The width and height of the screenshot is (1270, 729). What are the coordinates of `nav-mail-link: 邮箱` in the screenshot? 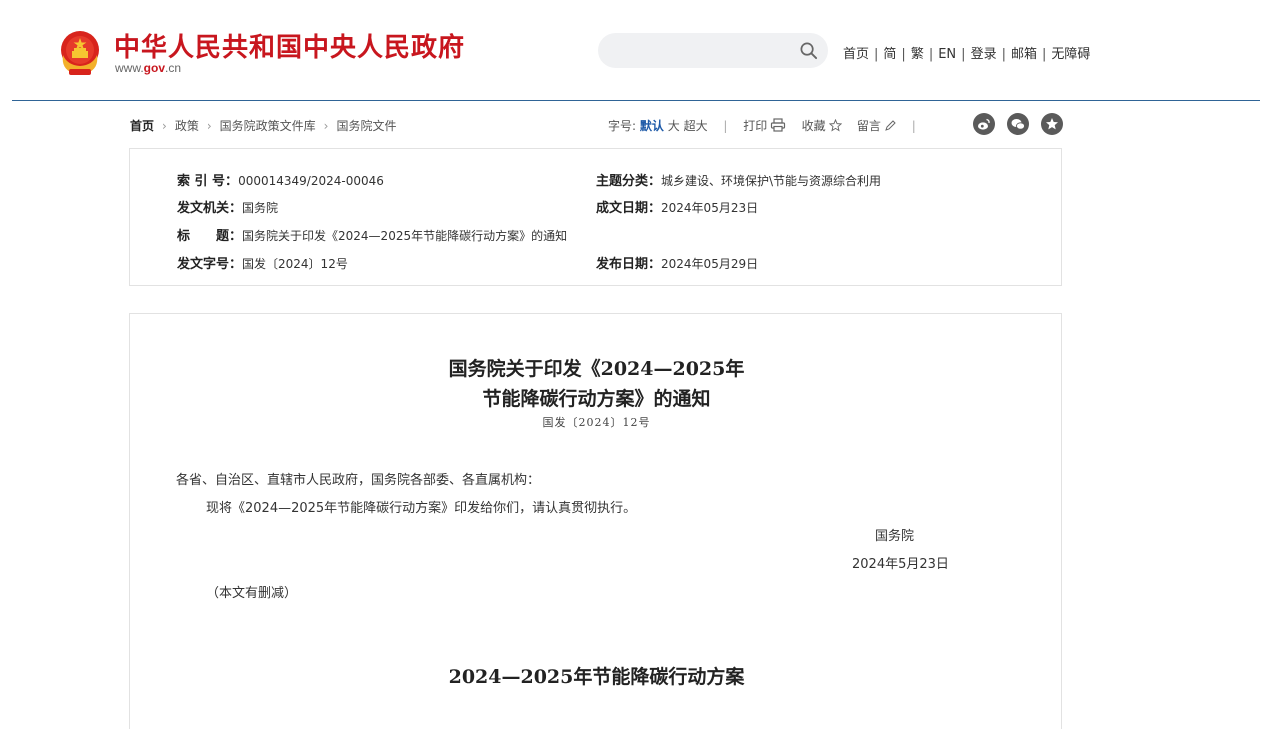 It's located at (1024, 54).